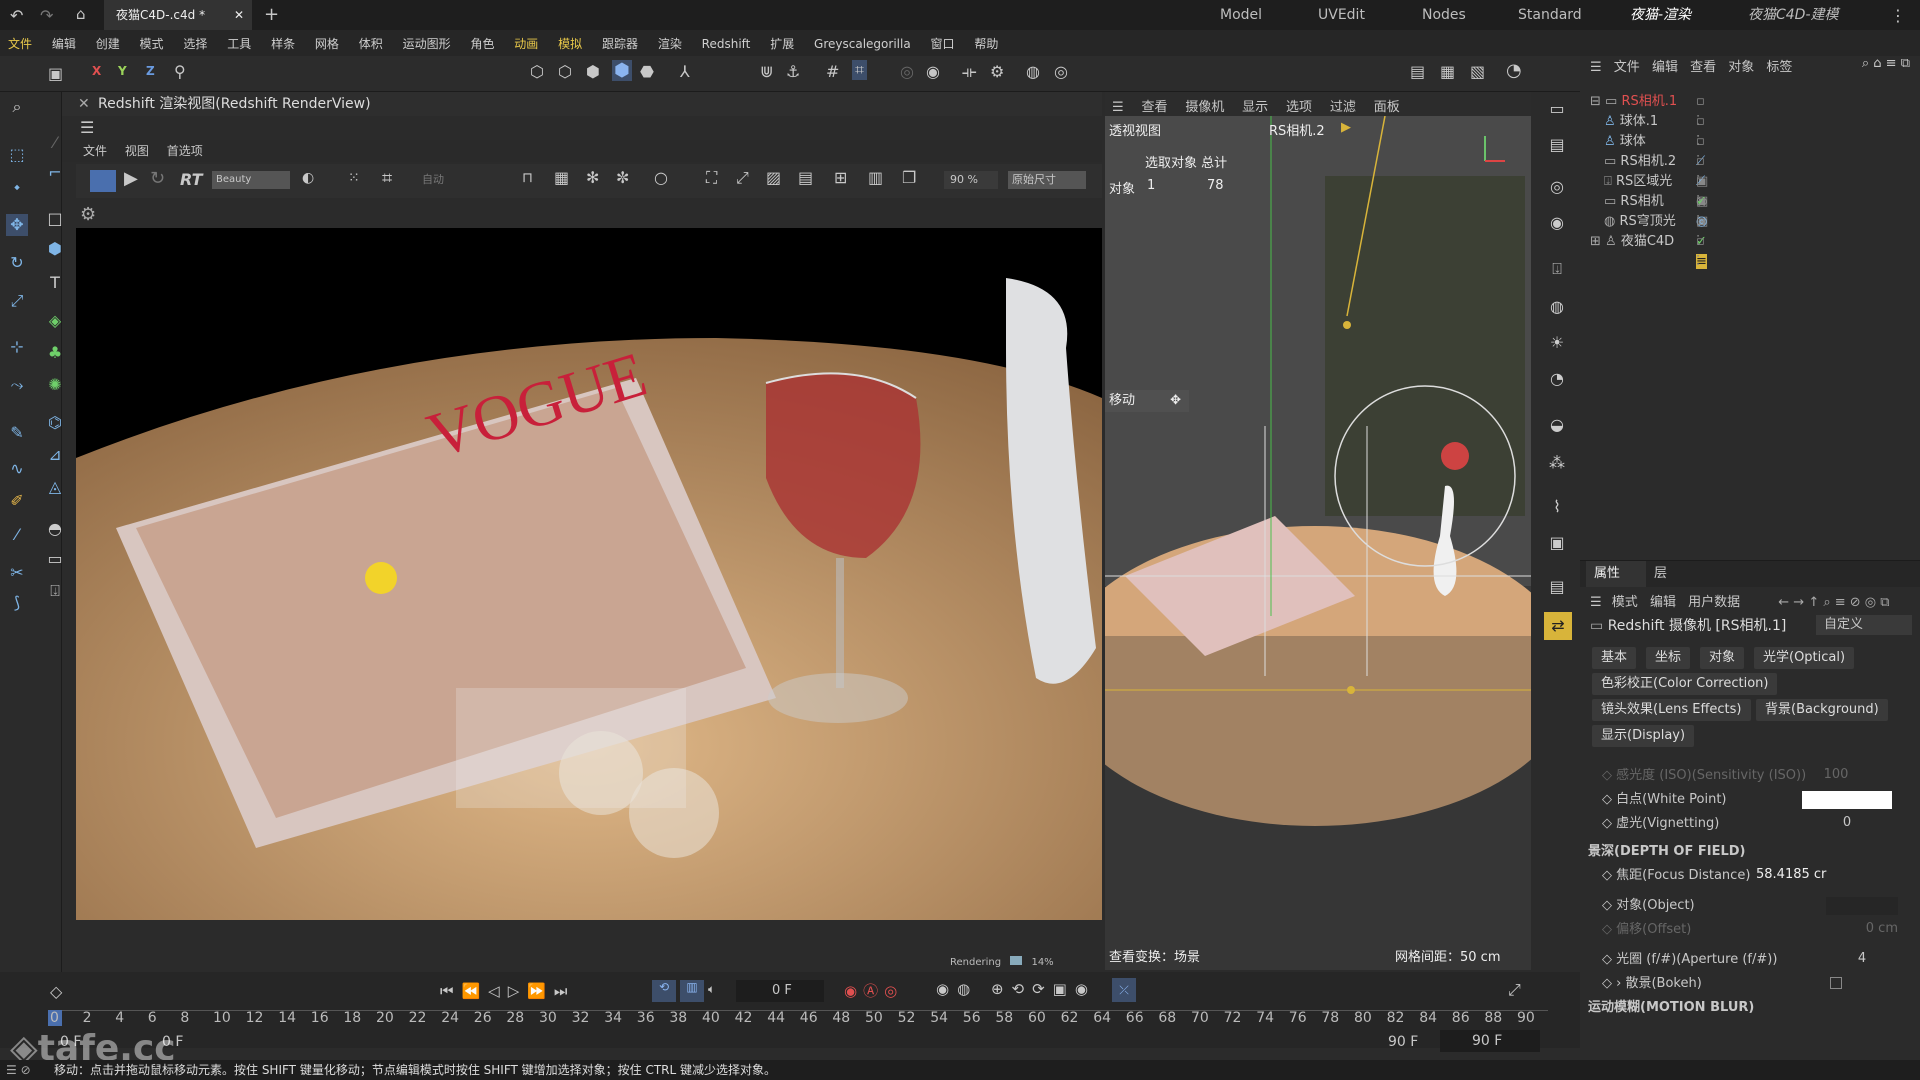 The width and height of the screenshot is (1920, 1080). I want to click on fit-icon: ⛶, so click(711, 178).